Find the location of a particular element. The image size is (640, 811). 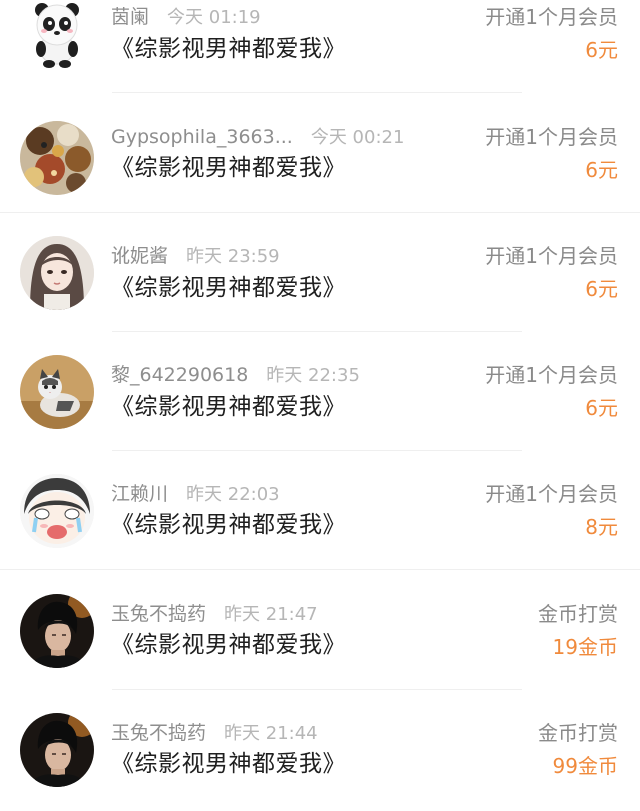

cat-avatar is located at coordinates (57, 392).